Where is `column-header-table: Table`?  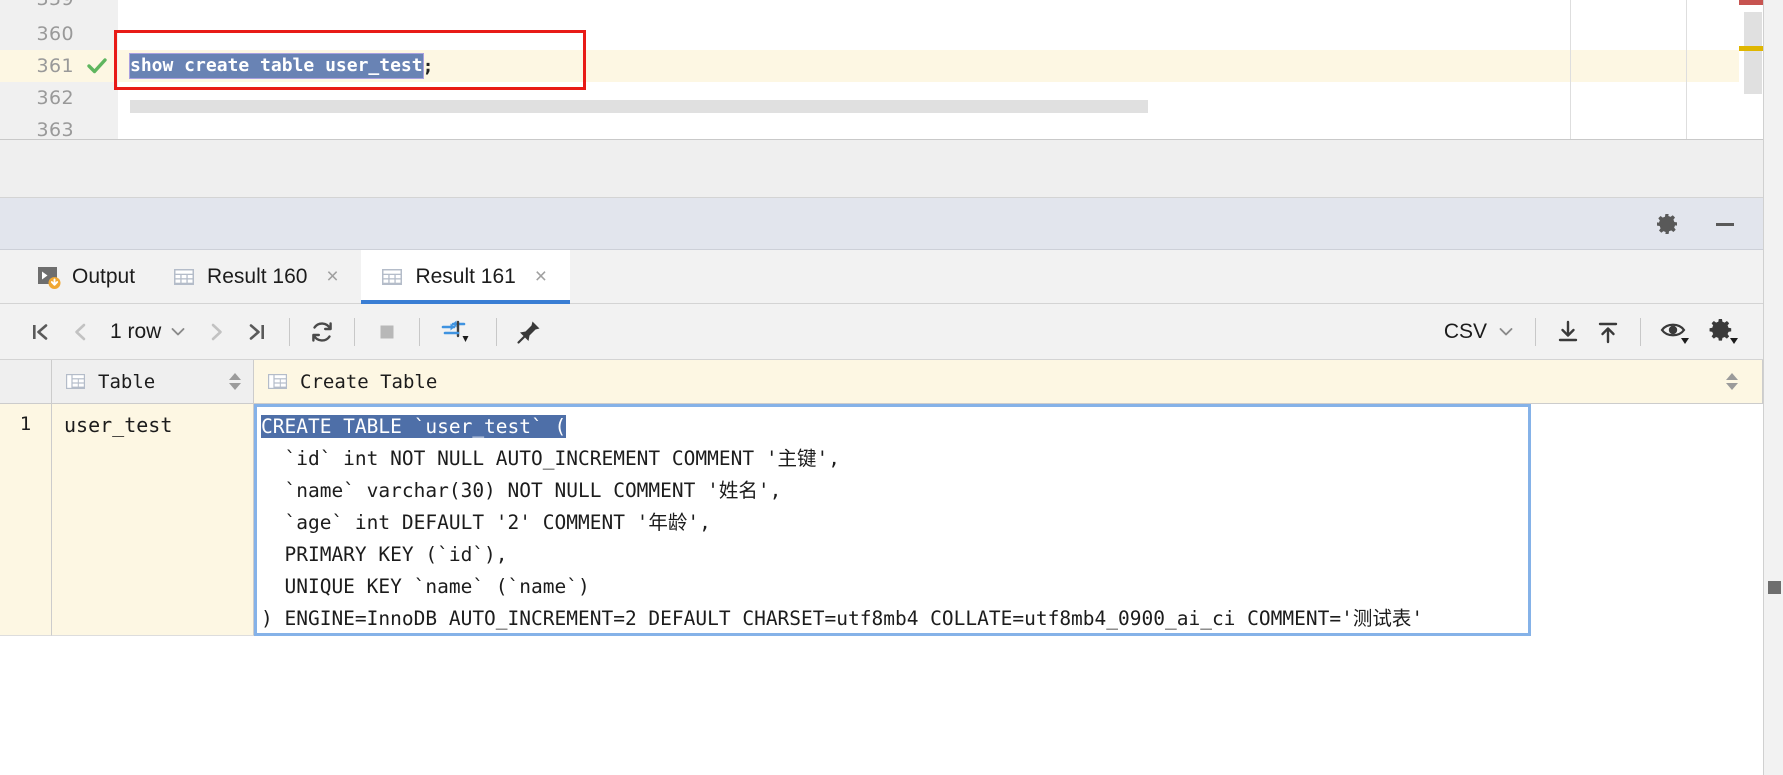 column-header-table: Table is located at coordinates (153, 381).